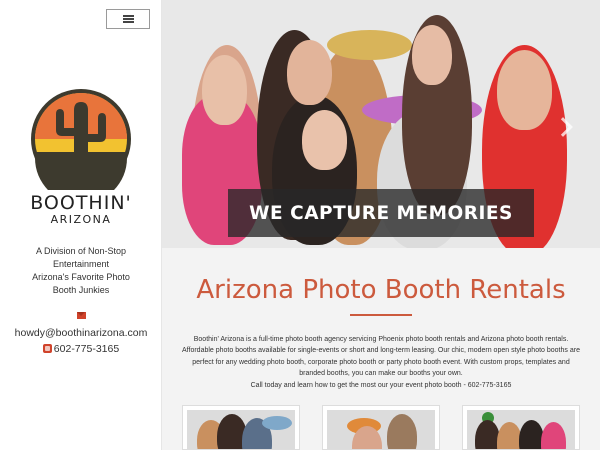 The height and width of the screenshot is (450, 600). I want to click on site-logo: BOOTHIN' ARIZONA, so click(81, 157).